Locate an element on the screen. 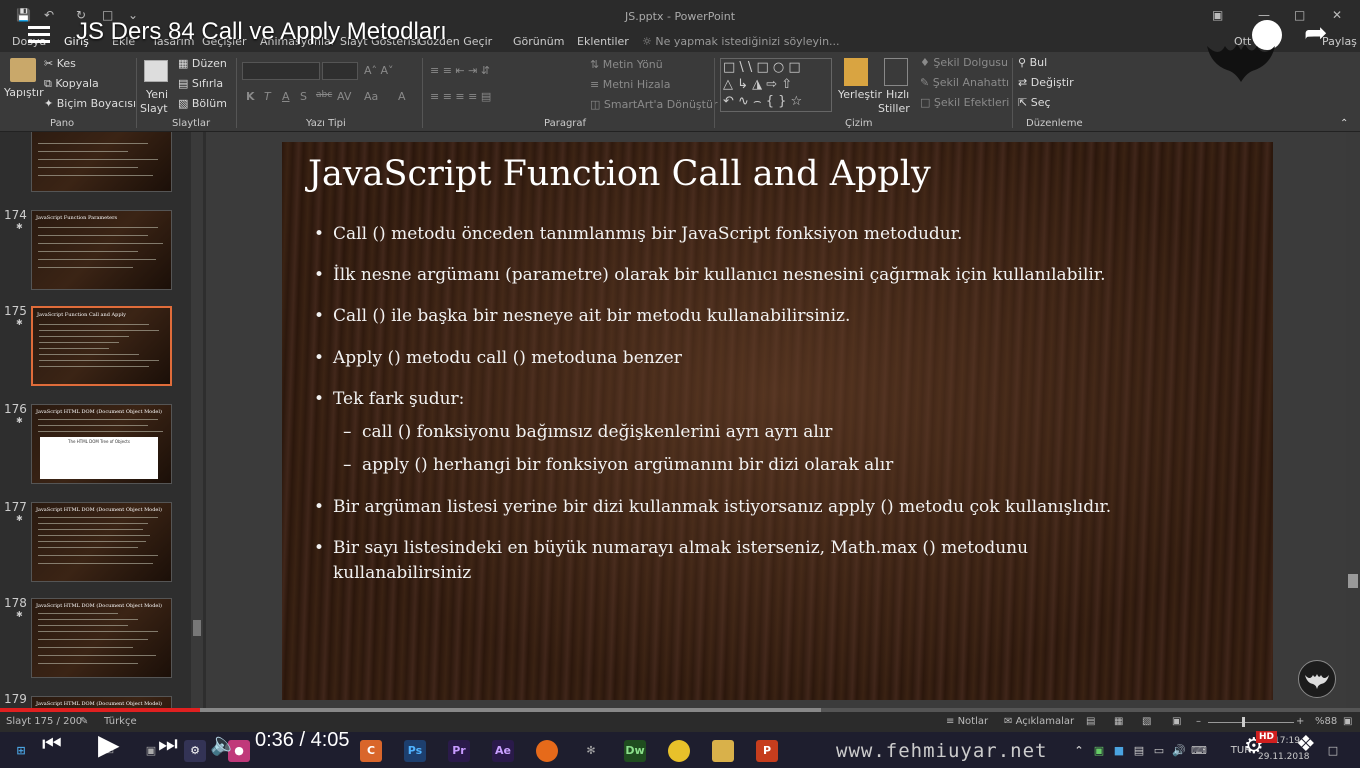  smartart-button: ◫ SmartArt'a Dönüştür is located at coordinates (653, 104).